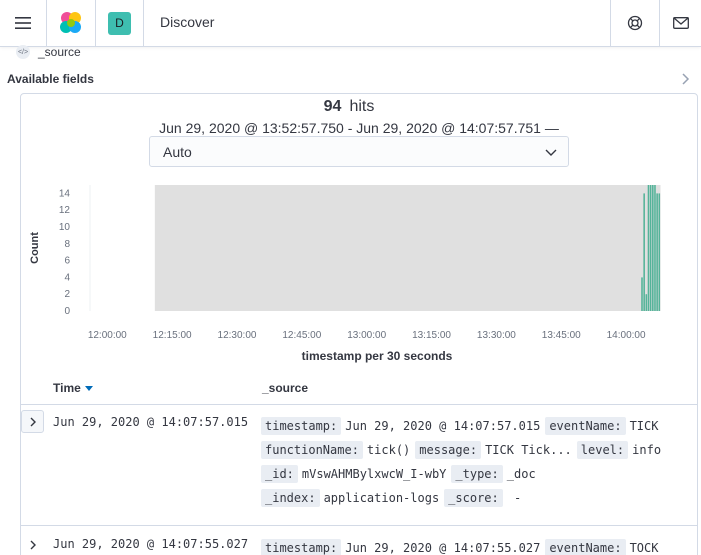 The height and width of the screenshot is (555, 701). Describe the element at coordinates (67, 388) in the screenshot. I see `column-header-time-label: Time` at that location.